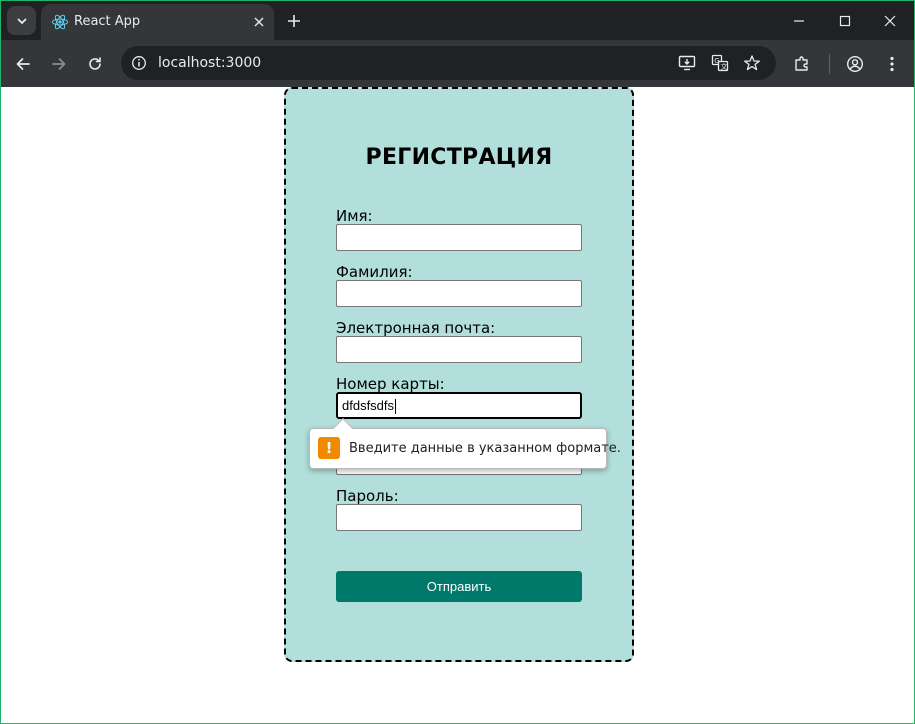 This screenshot has width=915, height=724. What do you see at coordinates (294, 21) in the screenshot?
I see `new-tab-icon` at bounding box center [294, 21].